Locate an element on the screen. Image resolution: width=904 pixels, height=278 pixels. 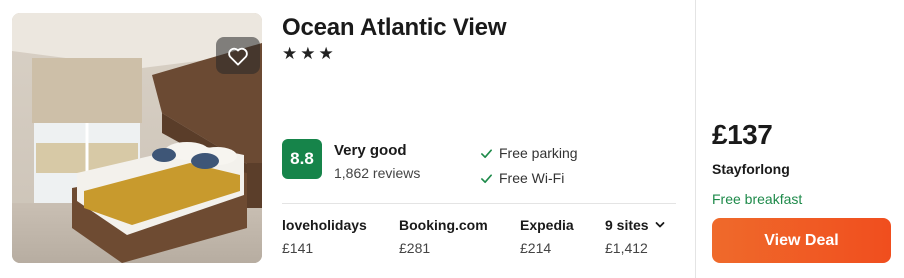
site-price-expedia: Expedia £214 is located at coordinates (547, 236).